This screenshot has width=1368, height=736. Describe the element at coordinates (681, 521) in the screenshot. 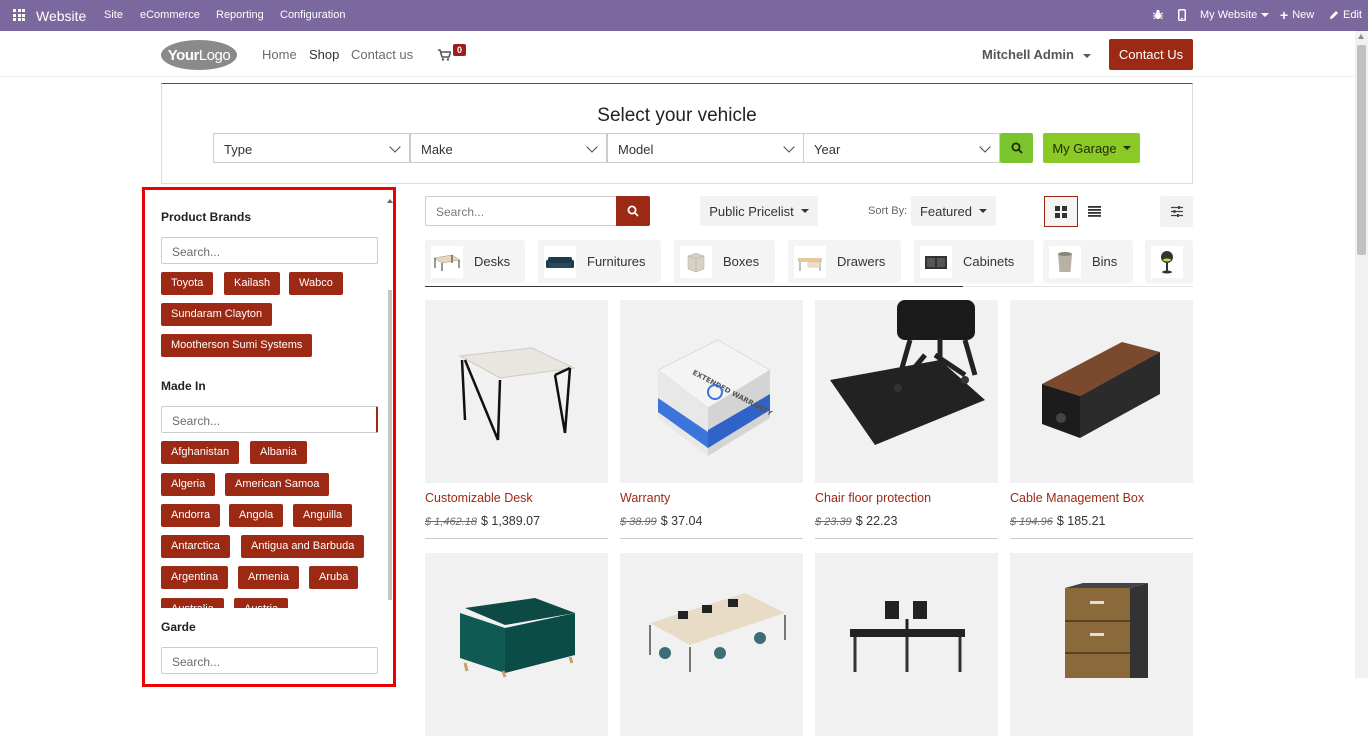

I see `current-price: $ 37.04` at that location.